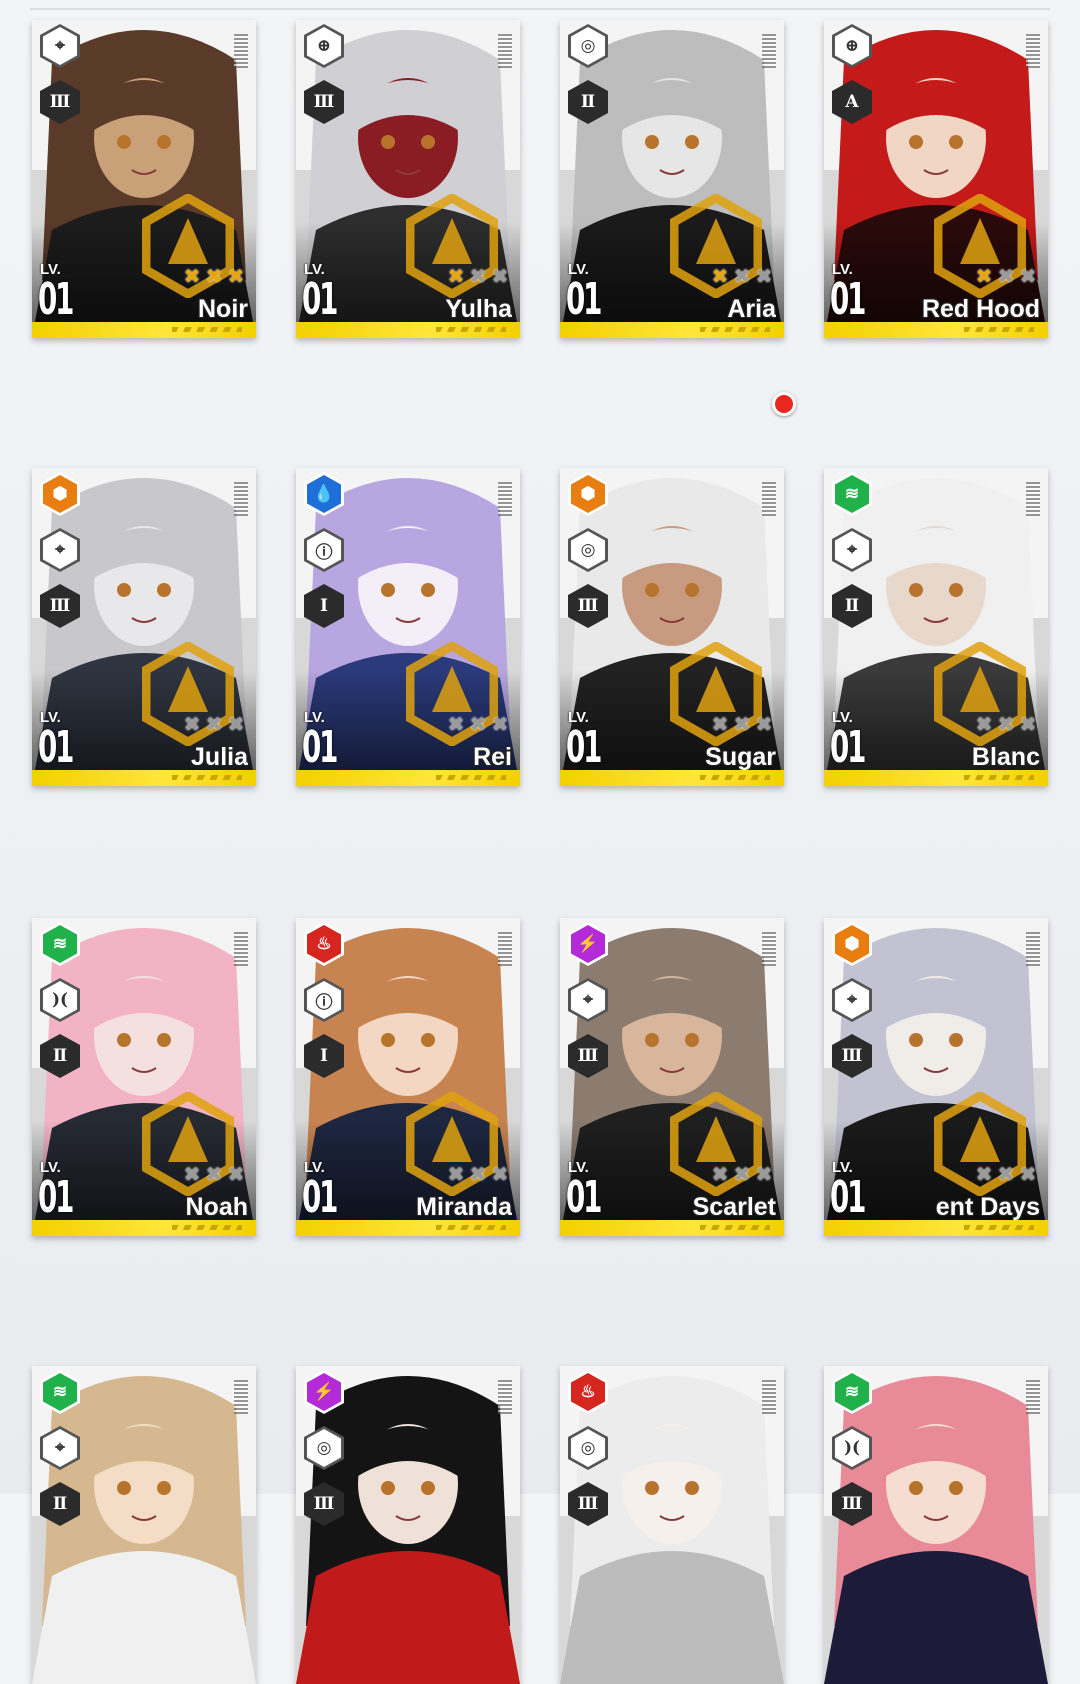  What do you see at coordinates (936, 179) in the screenshot?
I see `character-card: ⊕ A ✖ ✖ ✖ LV. 01 Red Hood` at bounding box center [936, 179].